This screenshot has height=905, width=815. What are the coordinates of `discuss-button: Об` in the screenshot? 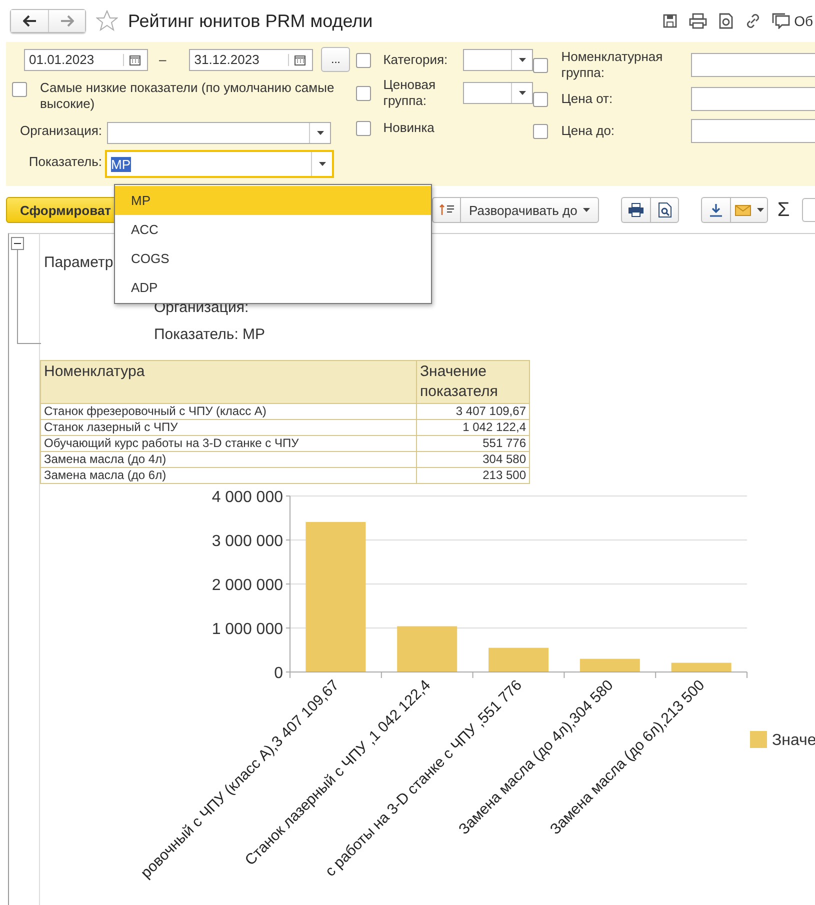 It's located at (792, 21).